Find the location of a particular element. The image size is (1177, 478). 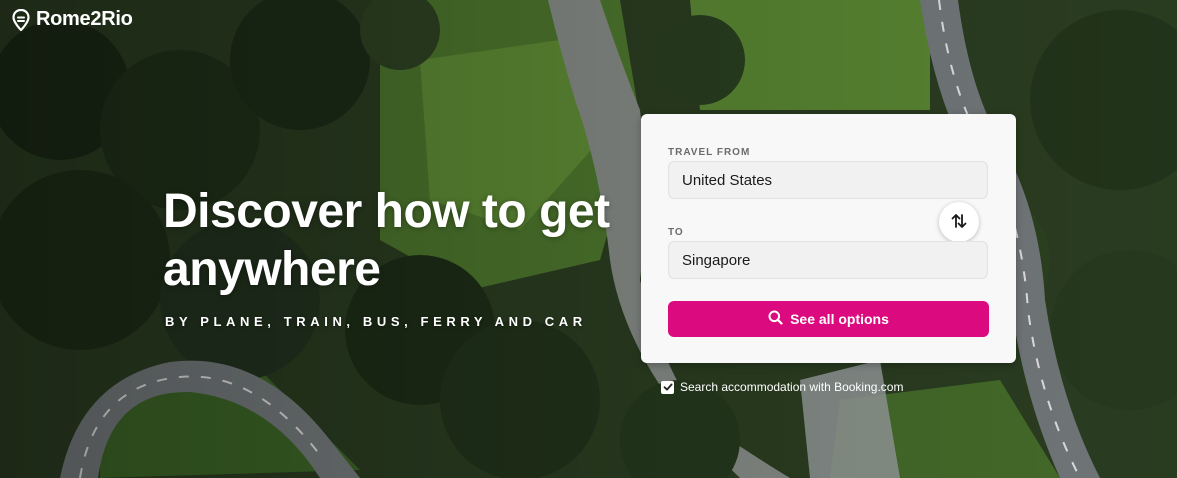

swap-vertical-icon is located at coordinates (959, 222).